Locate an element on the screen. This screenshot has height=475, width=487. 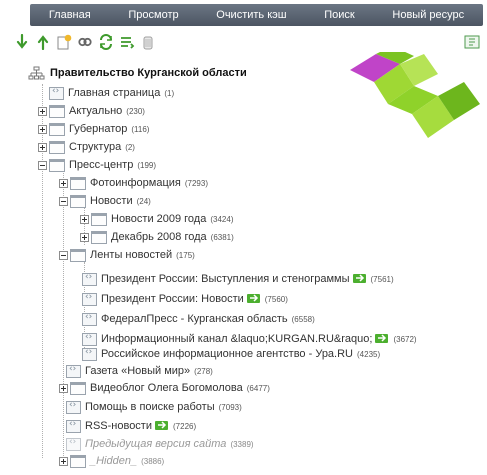
tree-node-label: Видеоблог Олега Богомолова is located at coordinates (166, 388).